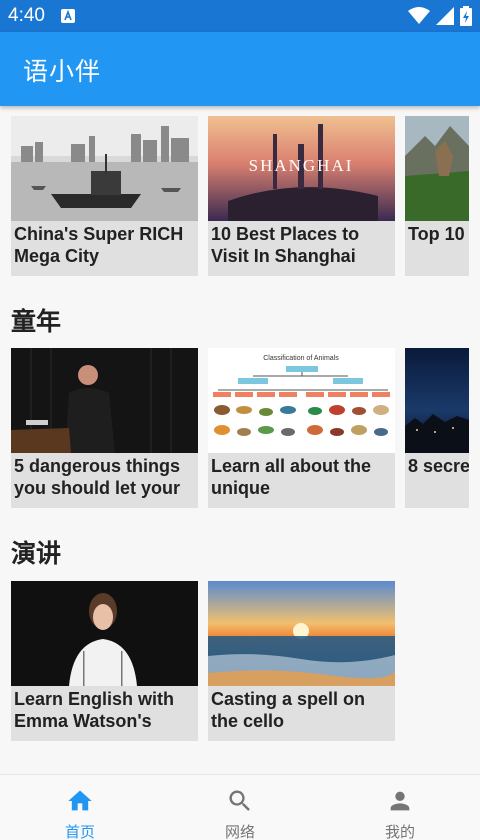  I want to click on person-icon, so click(400, 801).